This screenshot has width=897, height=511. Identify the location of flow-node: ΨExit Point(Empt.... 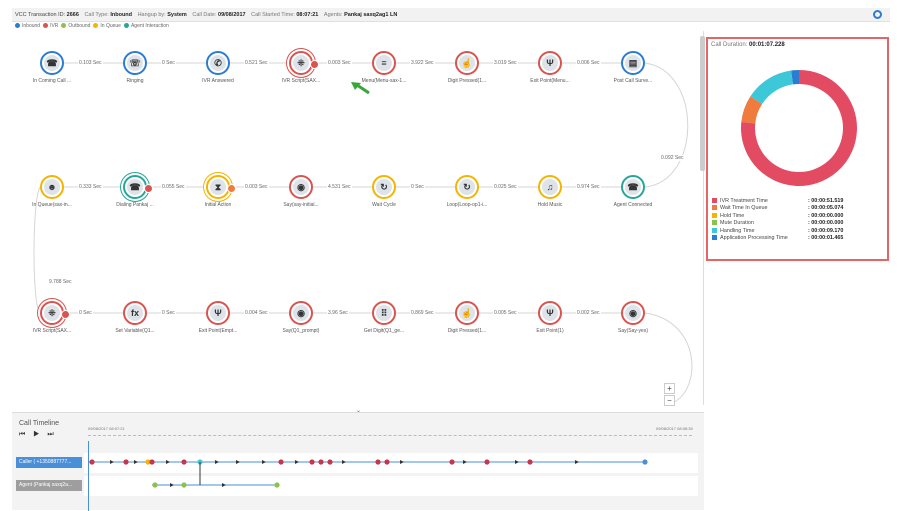
(218, 317).